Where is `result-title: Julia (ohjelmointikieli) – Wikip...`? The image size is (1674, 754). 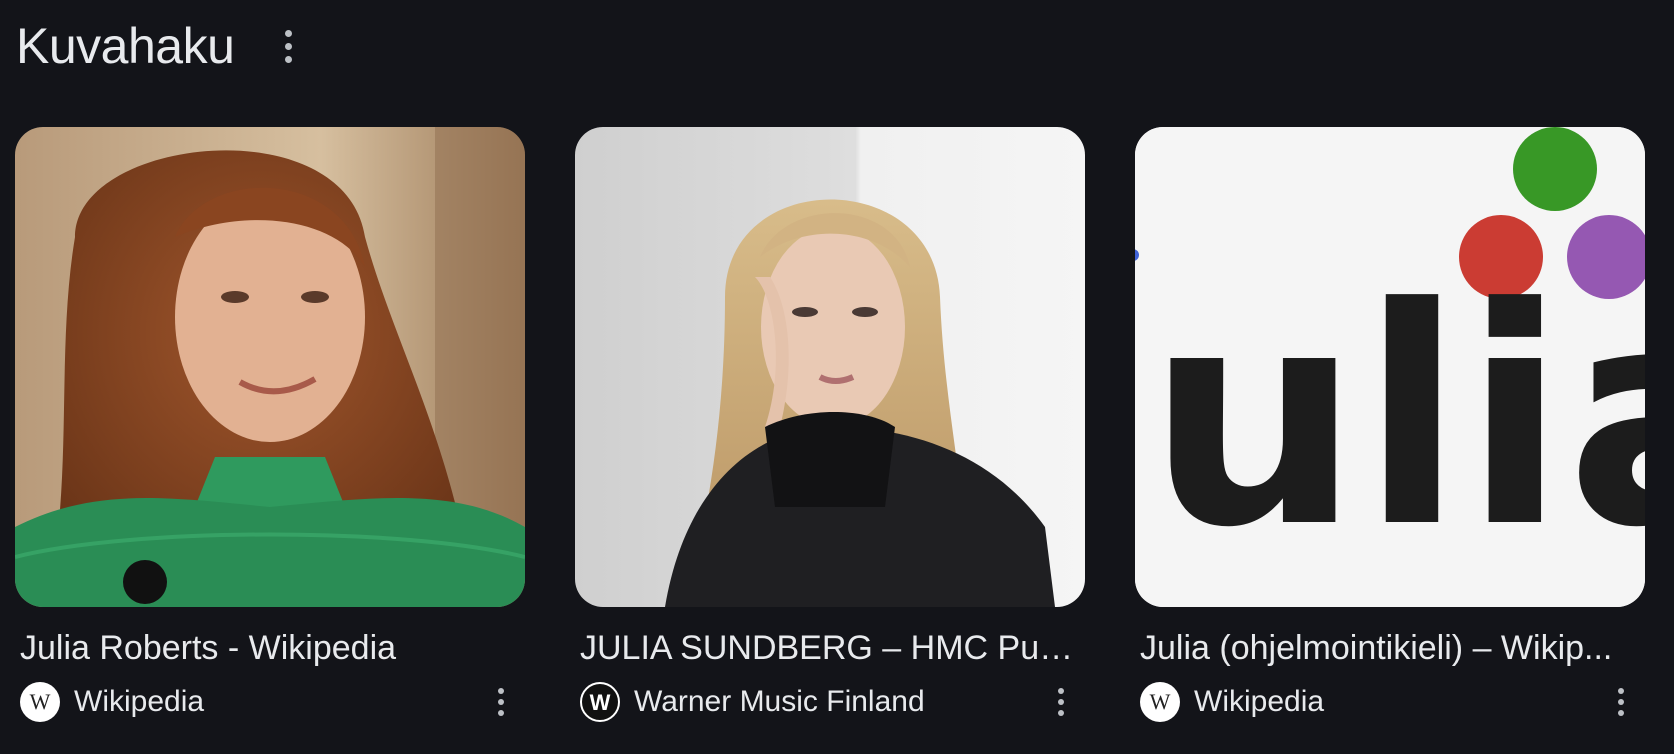
result-title: Julia (ohjelmointikieli) – Wikip... is located at coordinates (1390, 648).